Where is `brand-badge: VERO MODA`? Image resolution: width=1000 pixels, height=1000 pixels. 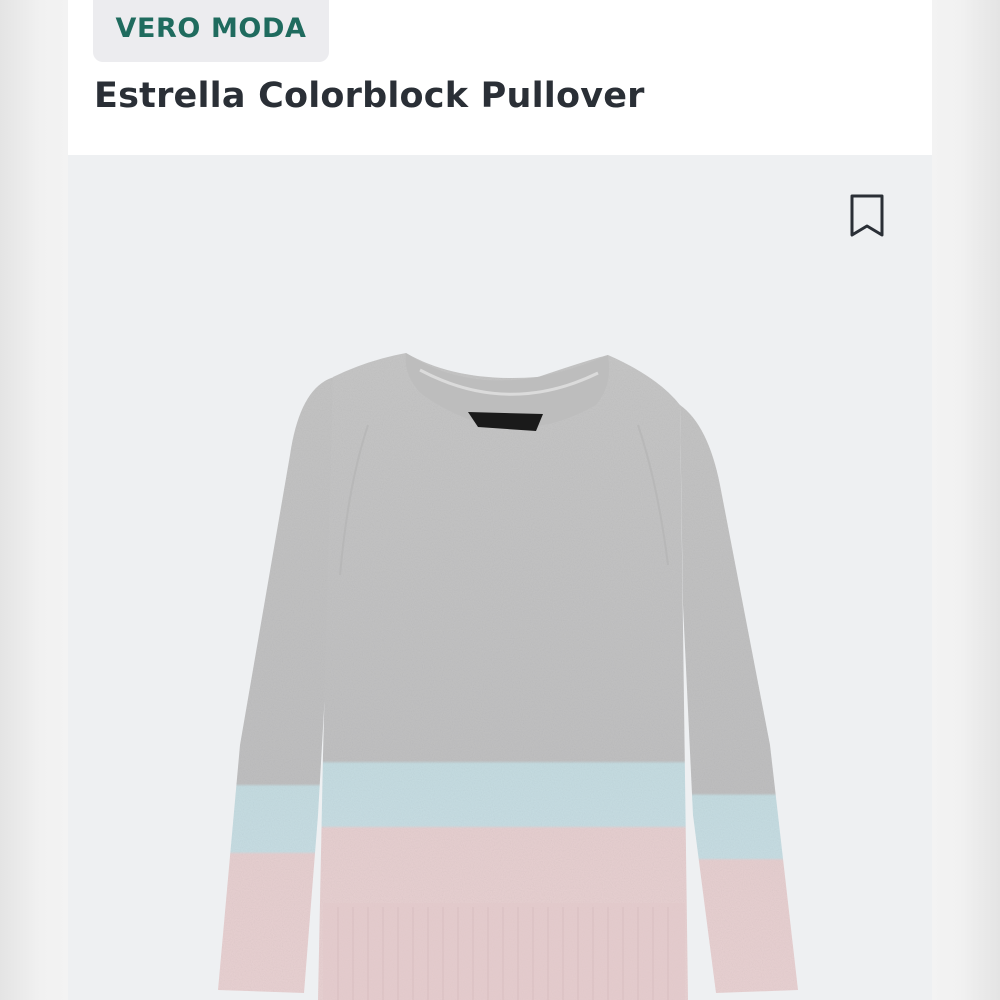
brand-badge: VERO MODA is located at coordinates (211, 31).